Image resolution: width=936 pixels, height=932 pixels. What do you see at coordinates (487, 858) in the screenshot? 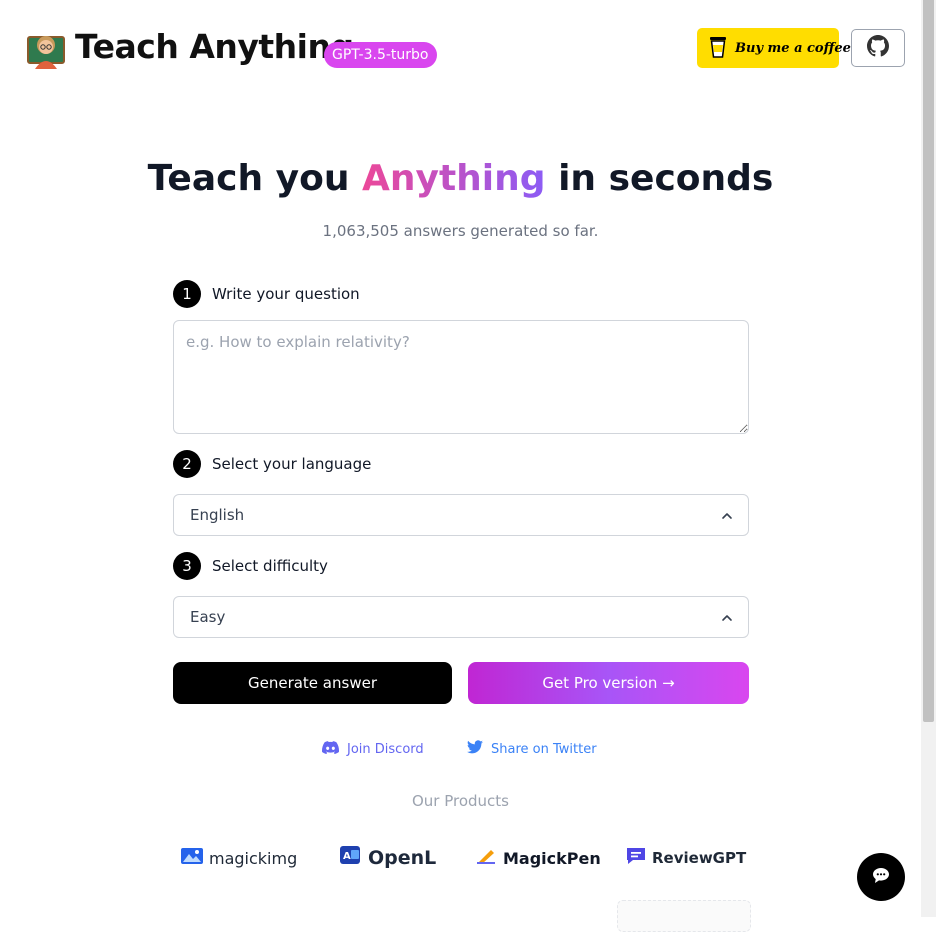
I see `magickpen-logo-icon` at bounding box center [487, 858].